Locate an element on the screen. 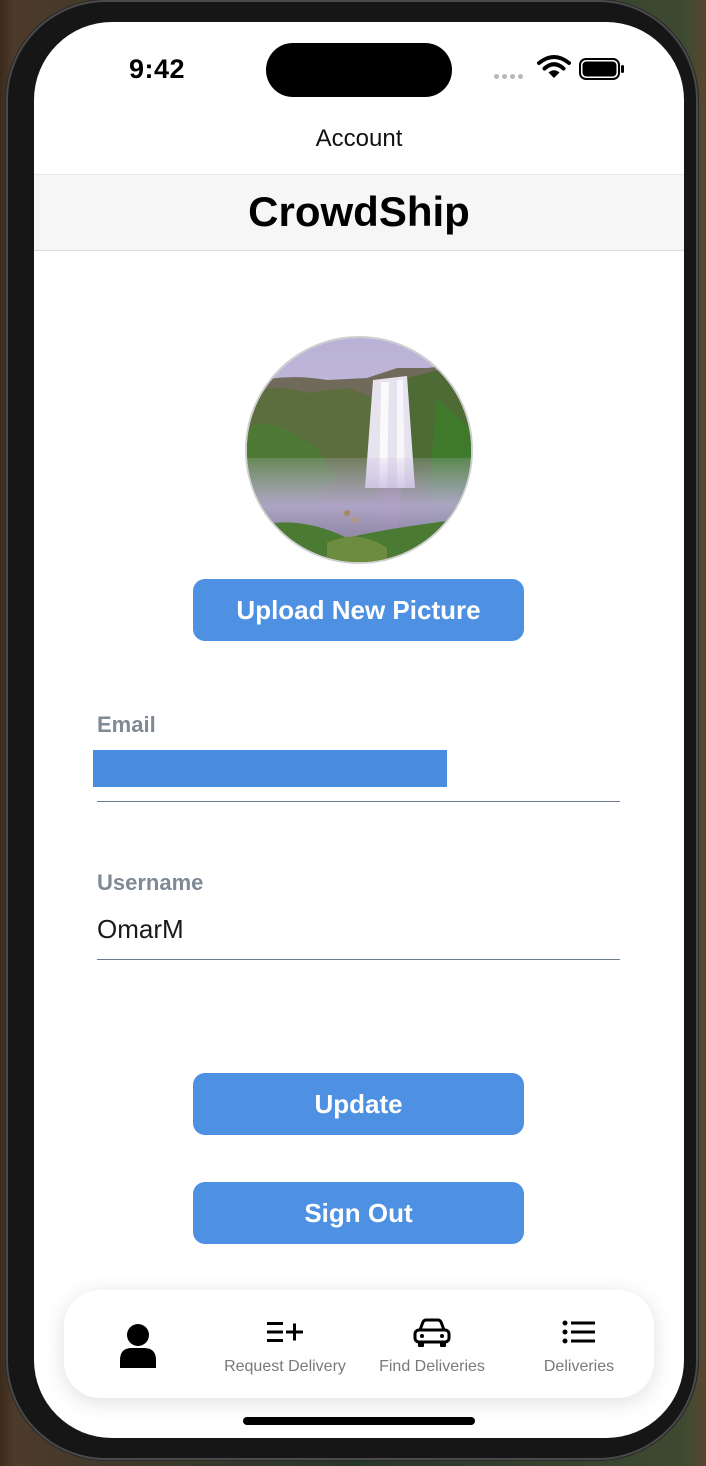  email-label: Email is located at coordinates (126, 724).